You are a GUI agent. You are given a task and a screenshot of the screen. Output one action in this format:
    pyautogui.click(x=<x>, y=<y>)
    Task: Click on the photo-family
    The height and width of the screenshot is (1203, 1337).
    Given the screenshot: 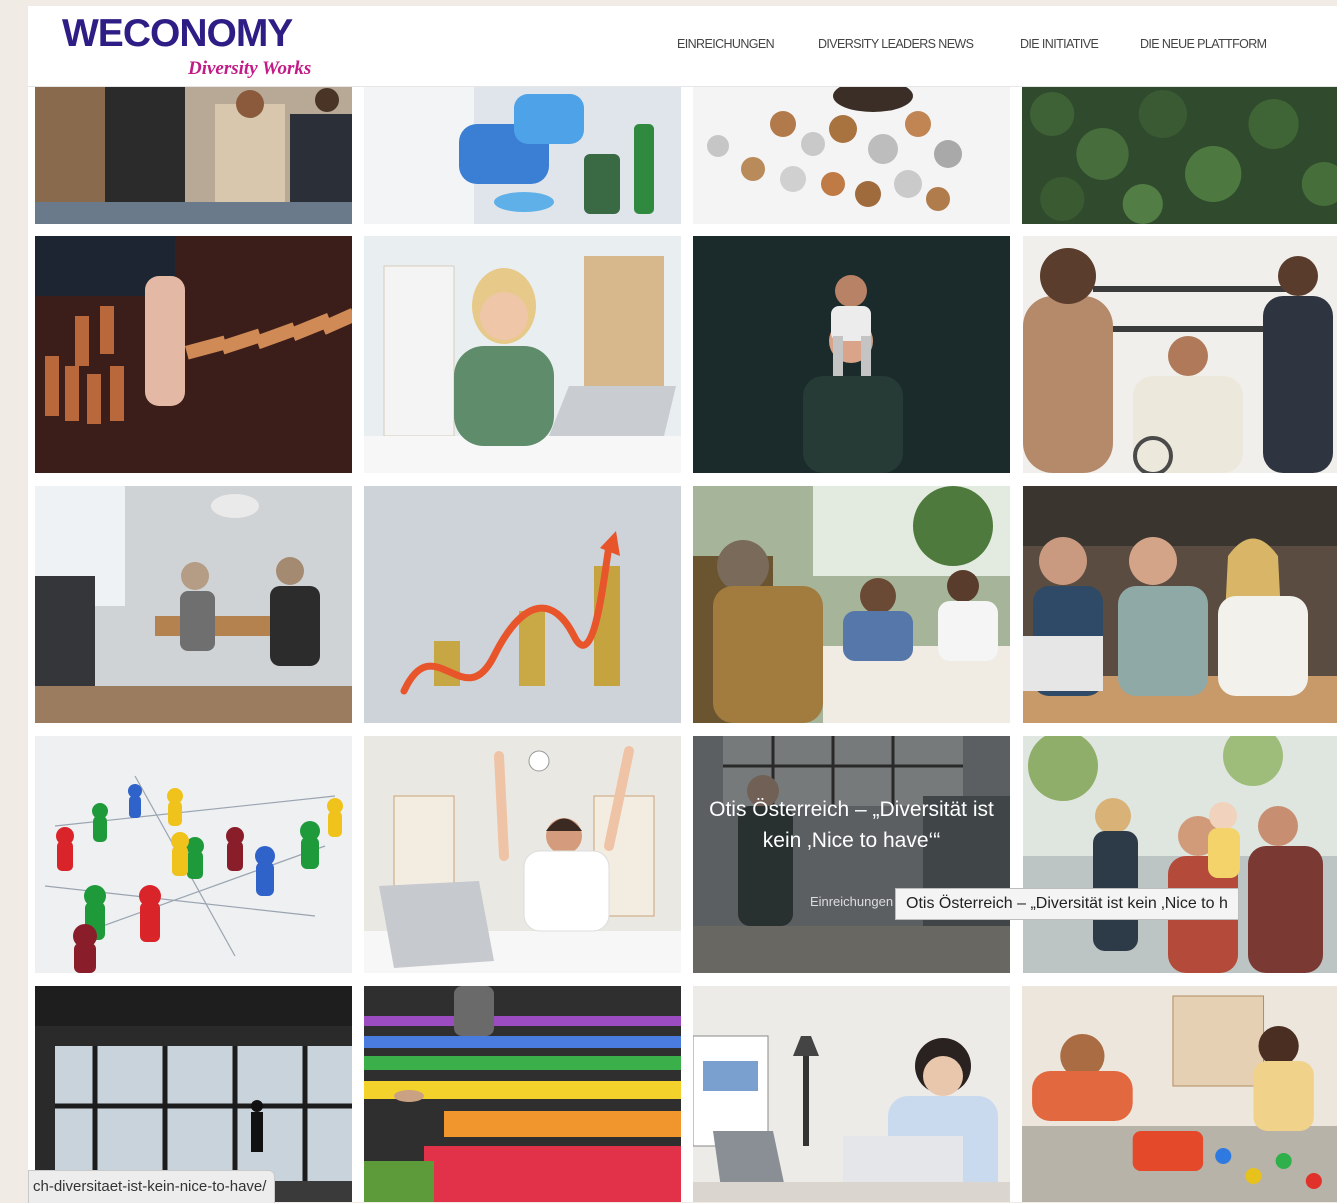 What is the action you would take?
    pyautogui.click(x=1180, y=854)
    